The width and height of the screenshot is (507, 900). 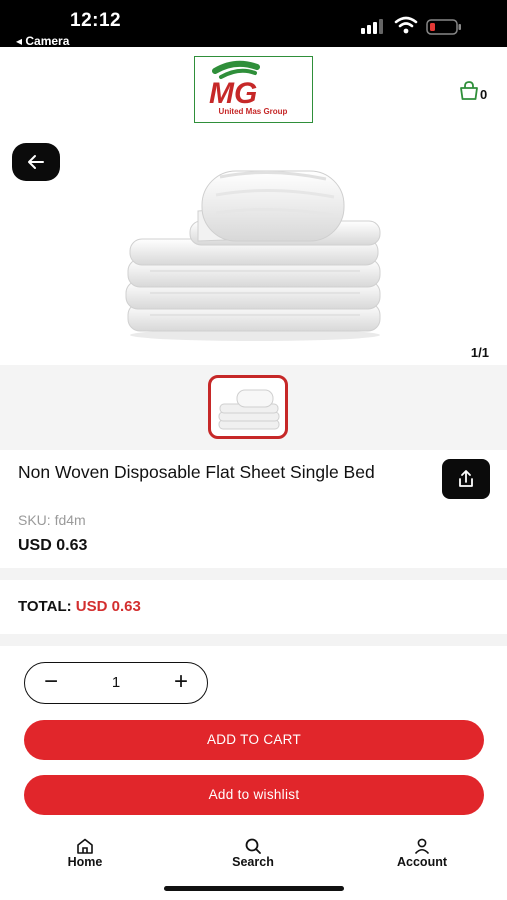 I want to click on share-button, so click(x=466, y=479).